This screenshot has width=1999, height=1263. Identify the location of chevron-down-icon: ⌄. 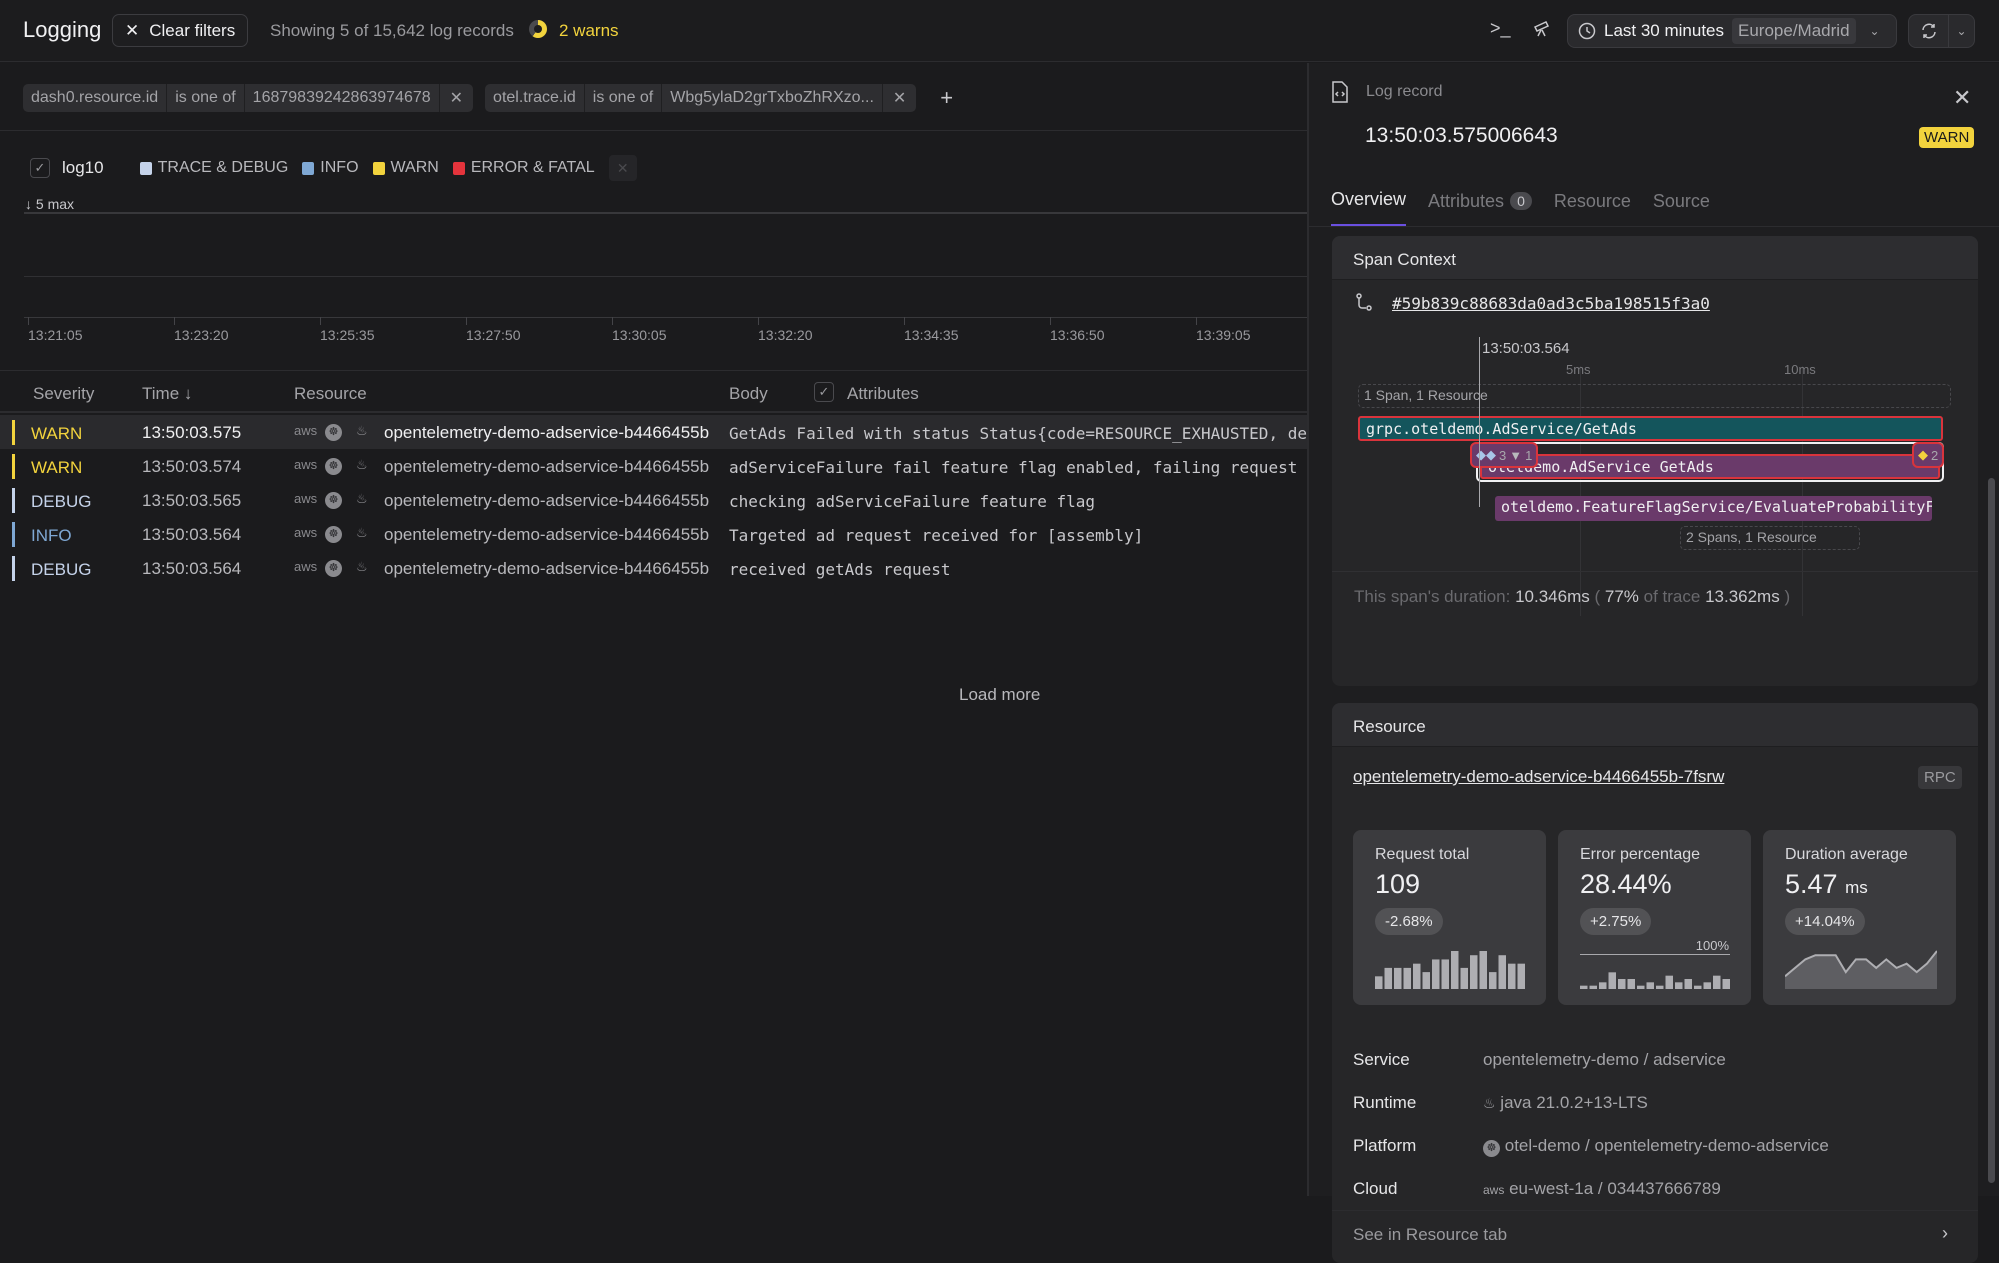
(1874, 31).